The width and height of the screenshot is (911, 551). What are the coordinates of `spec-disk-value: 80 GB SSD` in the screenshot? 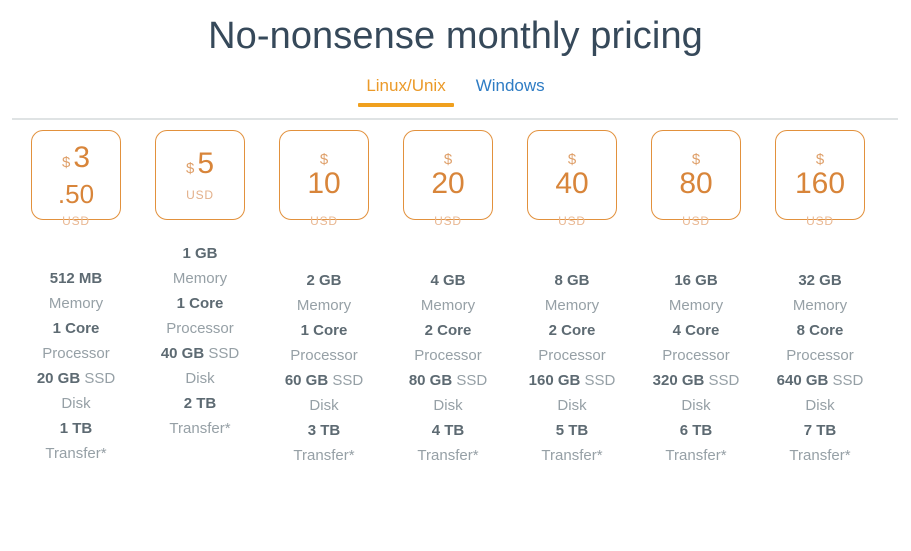 It's located at (448, 380).